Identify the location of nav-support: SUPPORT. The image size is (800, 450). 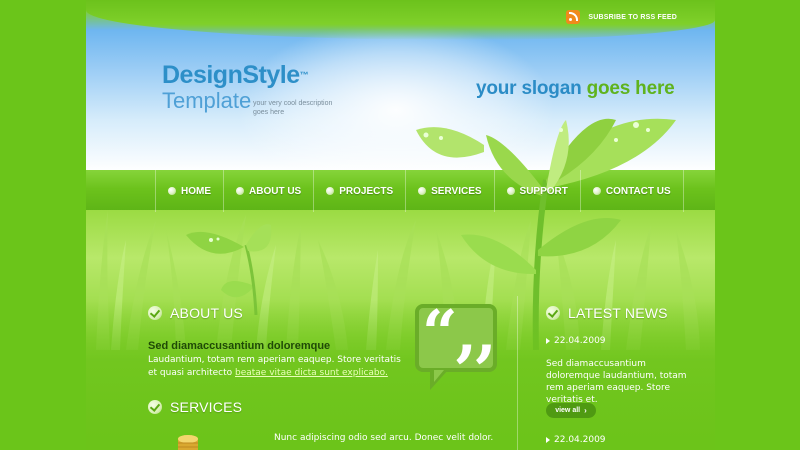
(536, 191).